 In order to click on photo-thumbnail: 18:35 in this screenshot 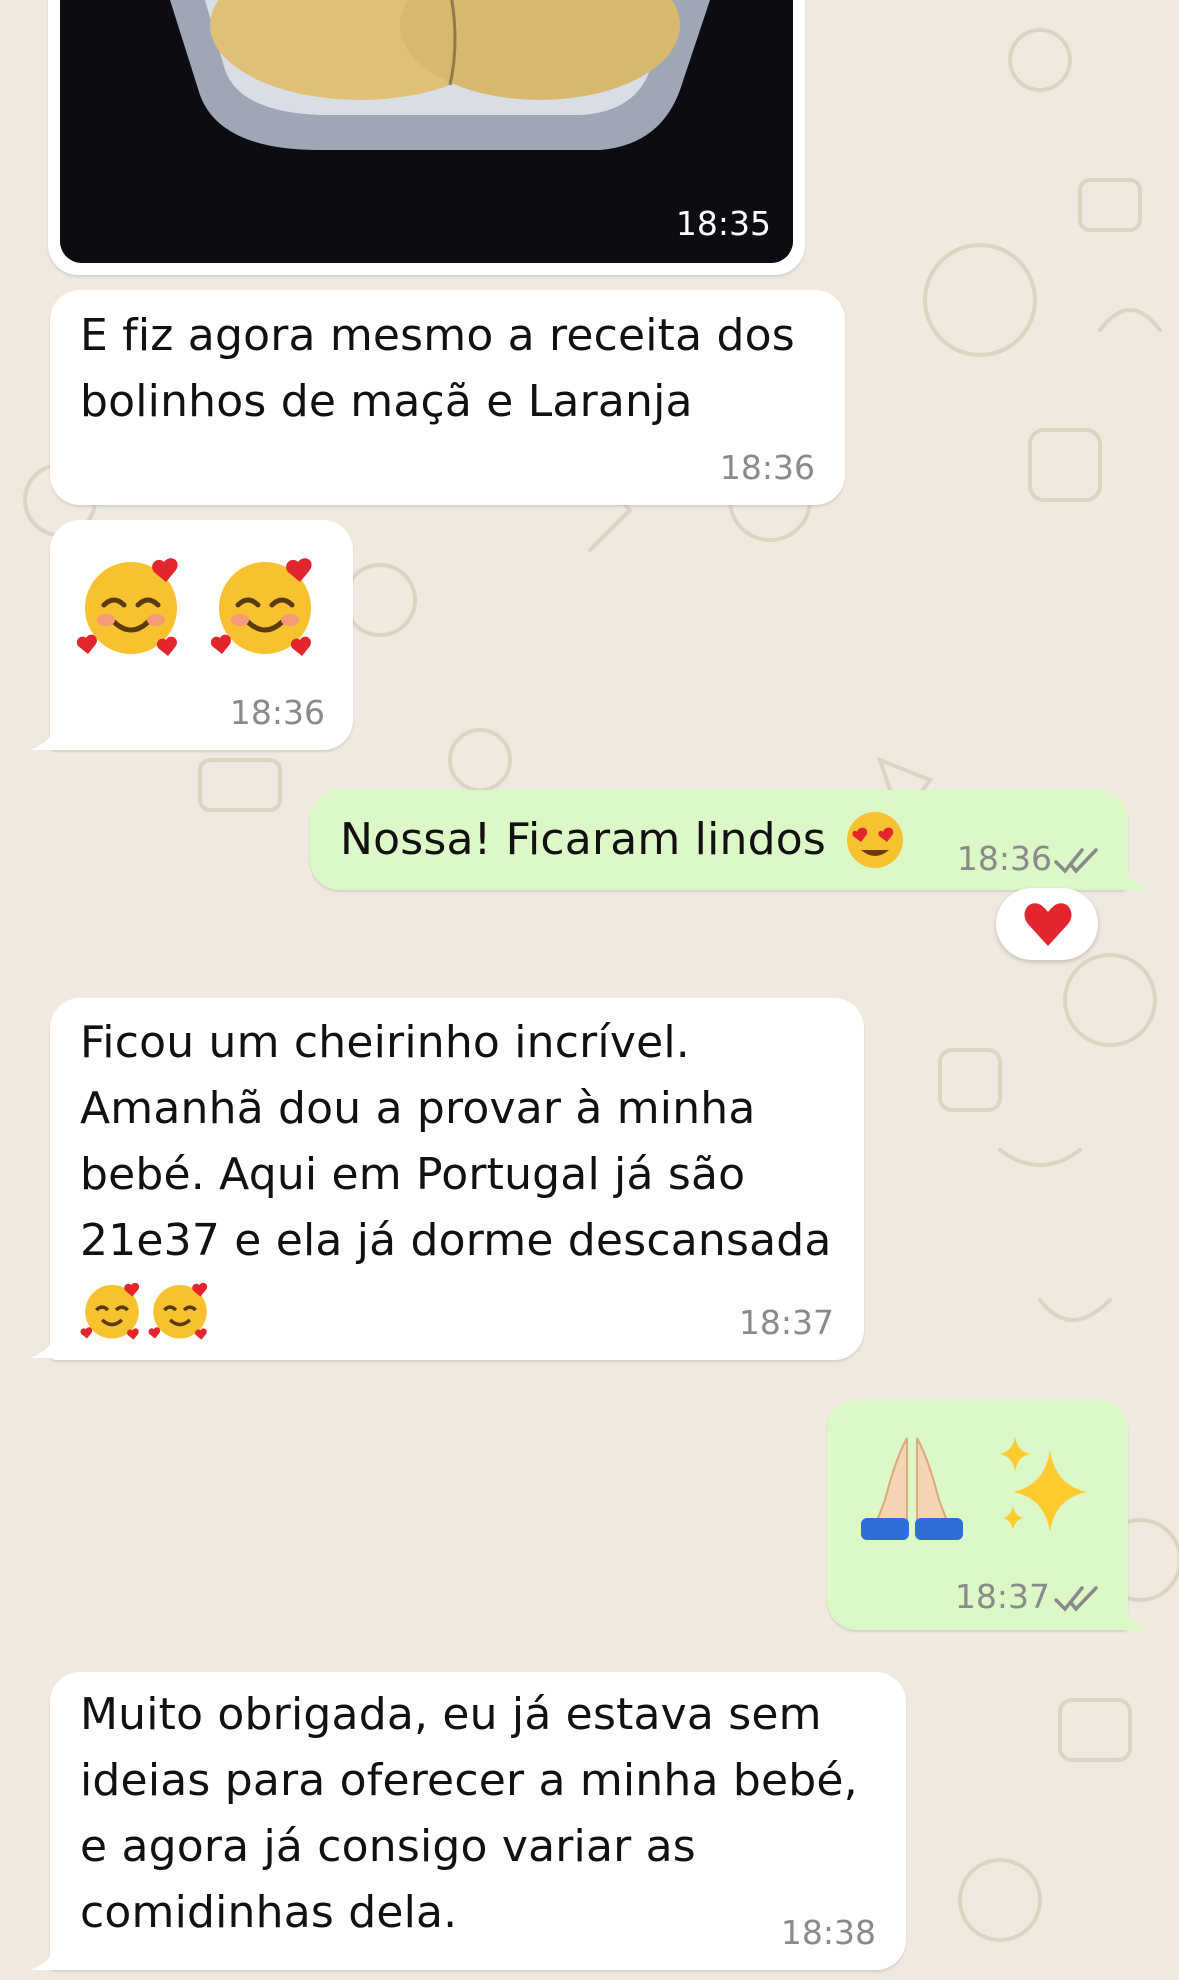, I will do `click(426, 131)`.